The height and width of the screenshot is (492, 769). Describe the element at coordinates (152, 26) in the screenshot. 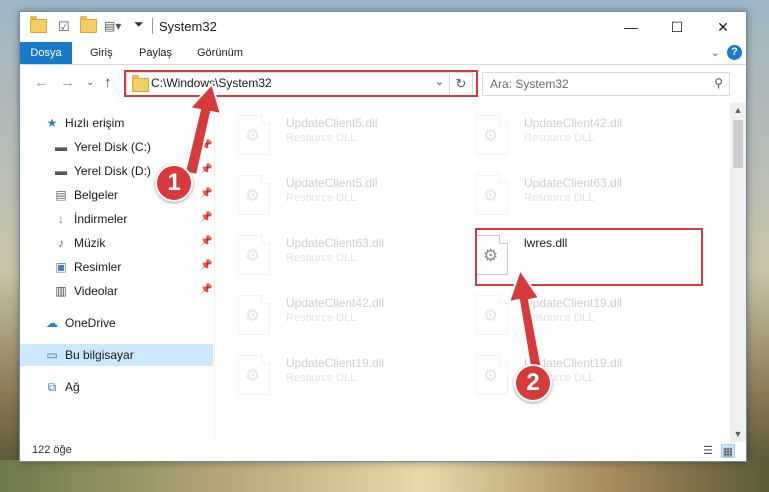

I see `title-separator` at that location.